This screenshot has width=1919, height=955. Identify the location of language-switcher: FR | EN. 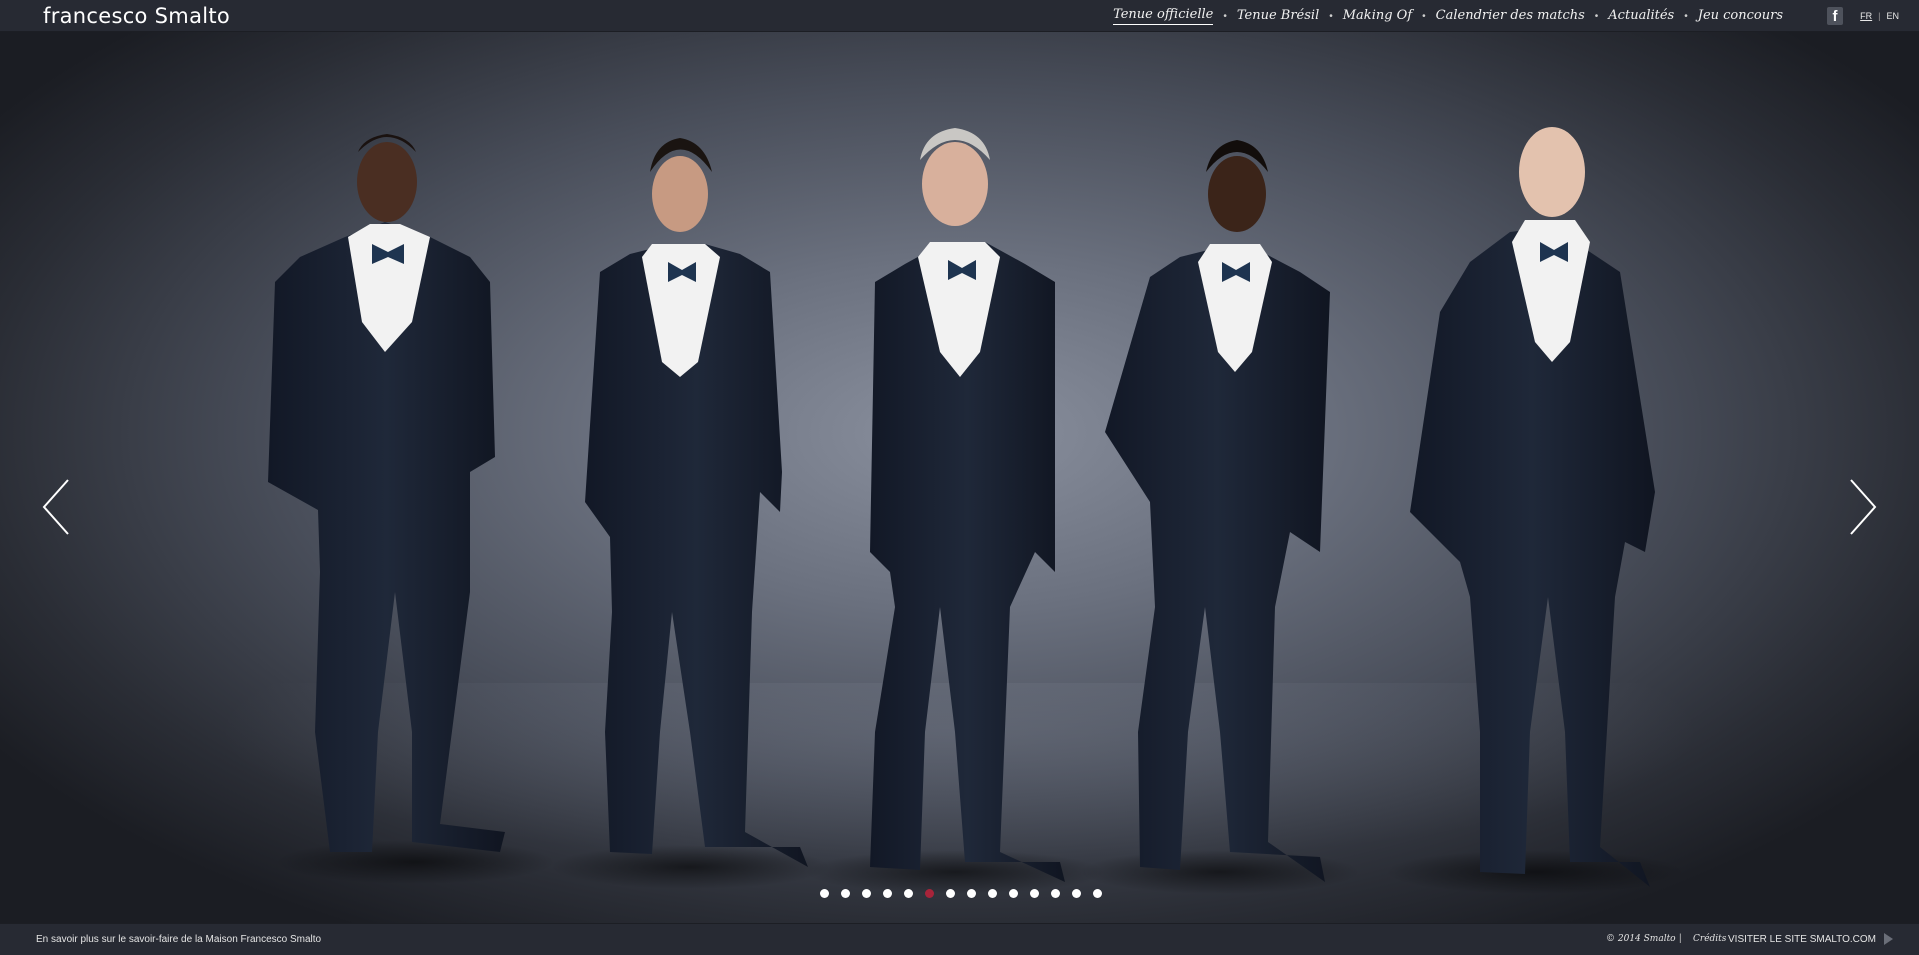
(1879, 16).